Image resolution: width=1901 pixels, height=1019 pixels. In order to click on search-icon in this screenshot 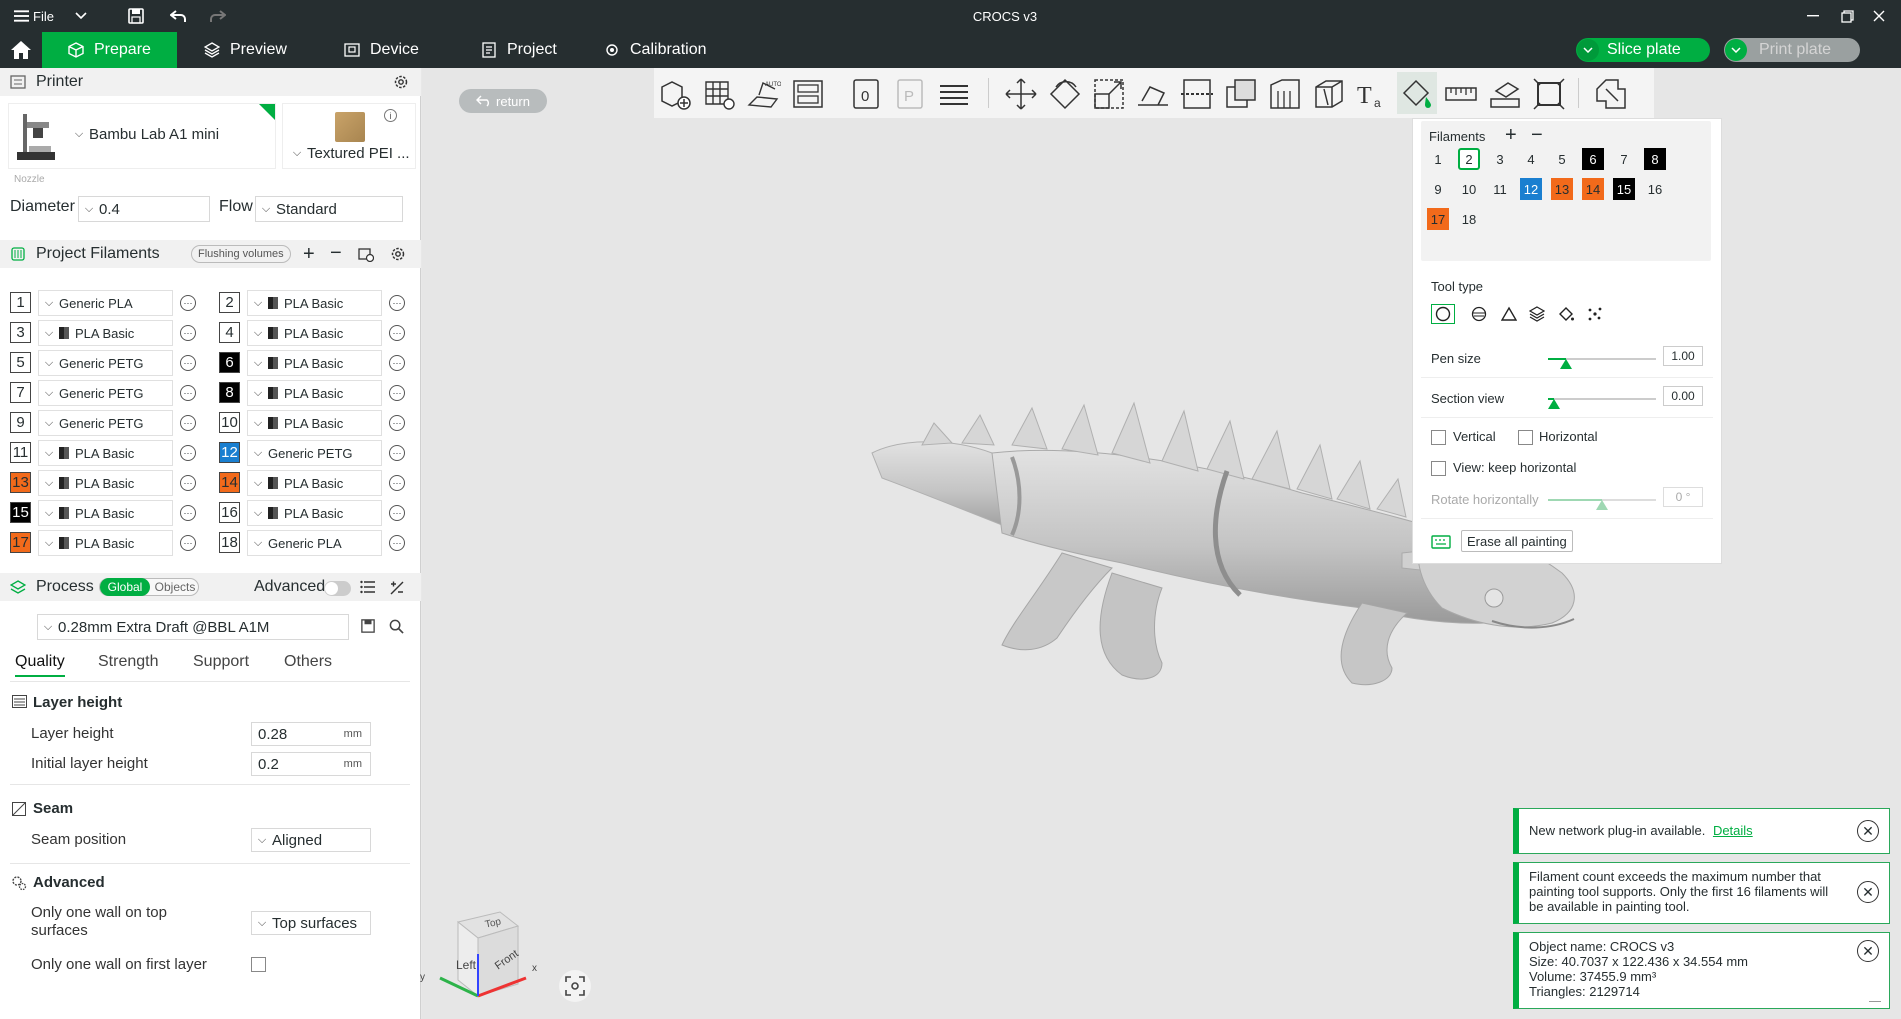, I will do `click(396, 626)`.